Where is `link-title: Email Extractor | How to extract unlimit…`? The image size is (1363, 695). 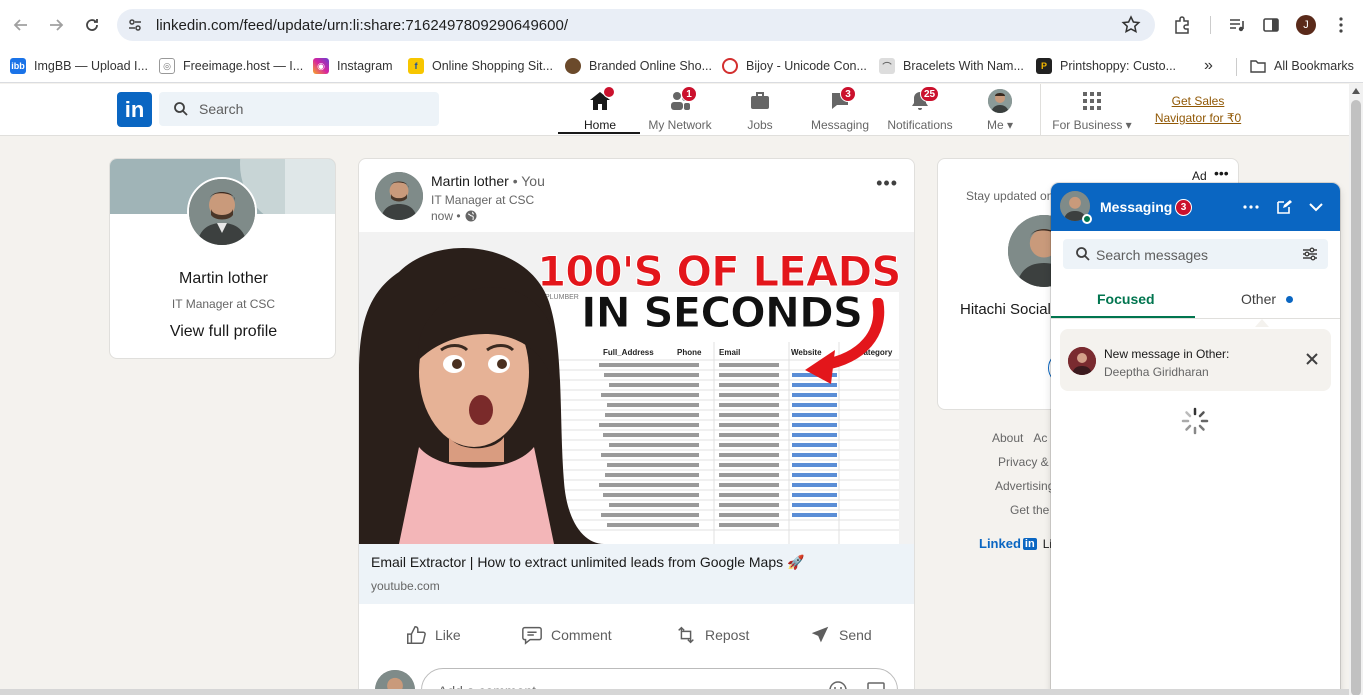
link-title: Email Extractor | How to extract unlimit… is located at coordinates (587, 562).